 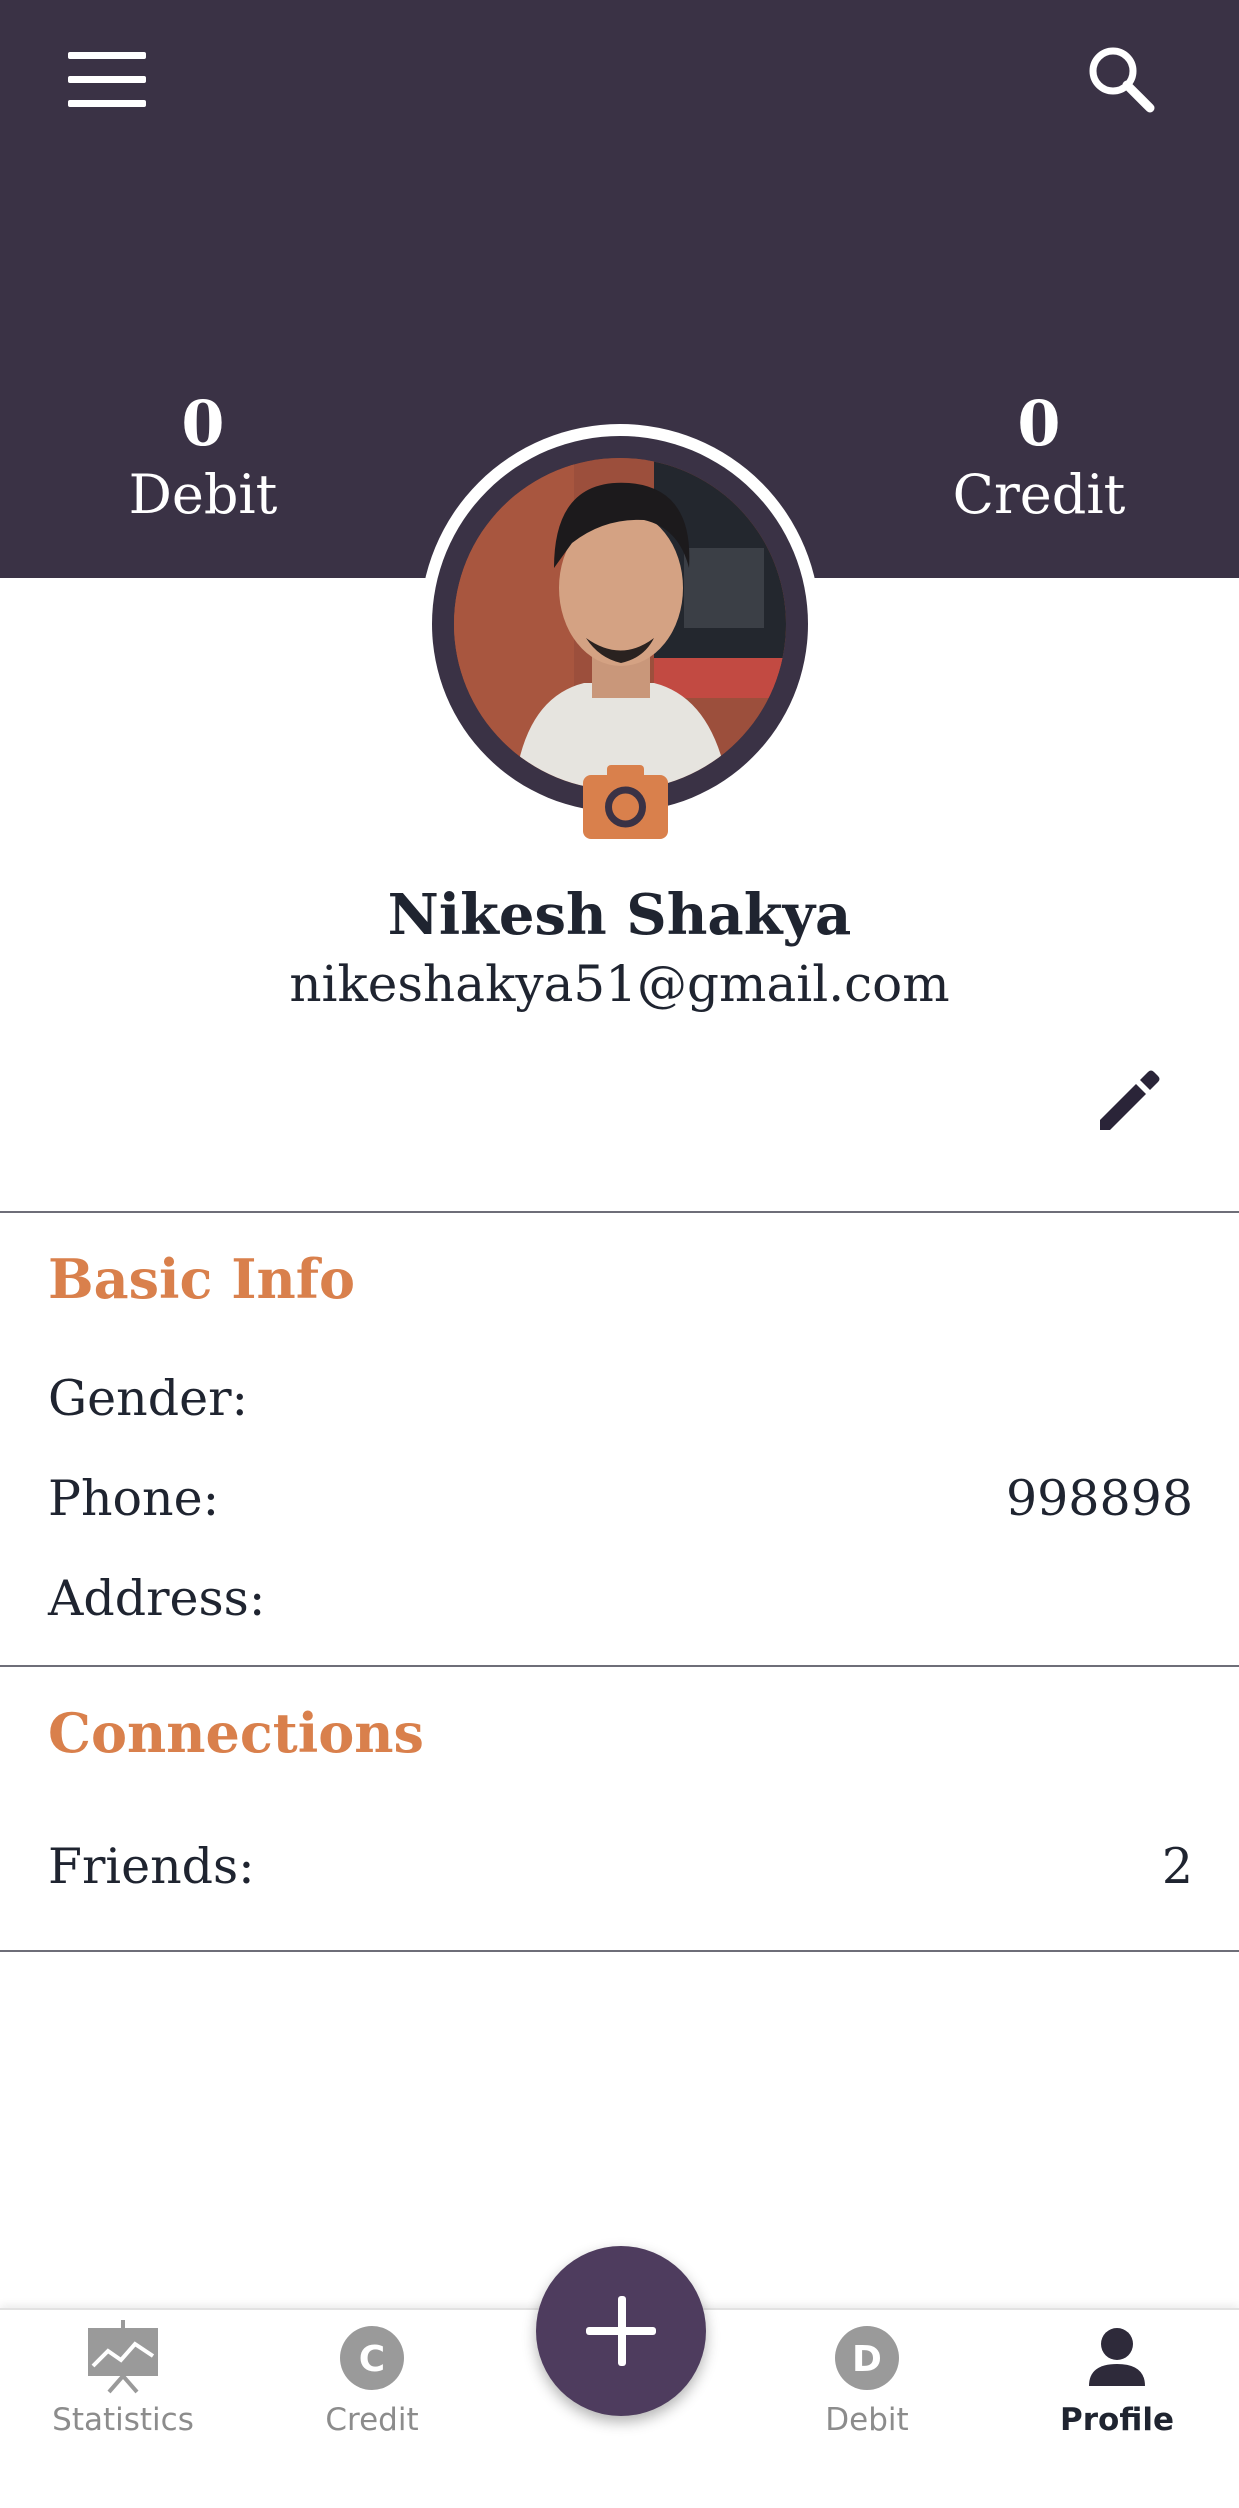 What do you see at coordinates (1039, 423) in the screenshot?
I see `credit-total: 0` at bounding box center [1039, 423].